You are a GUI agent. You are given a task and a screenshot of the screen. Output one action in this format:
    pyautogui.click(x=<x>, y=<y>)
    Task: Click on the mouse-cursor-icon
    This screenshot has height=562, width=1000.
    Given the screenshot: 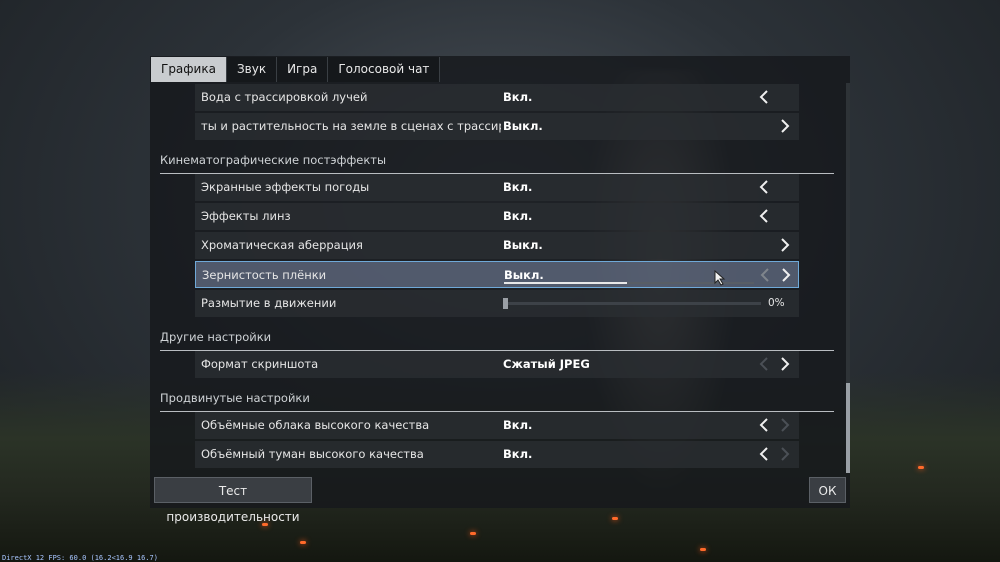 What is the action you would take?
    pyautogui.click(x=720, y=279)
    